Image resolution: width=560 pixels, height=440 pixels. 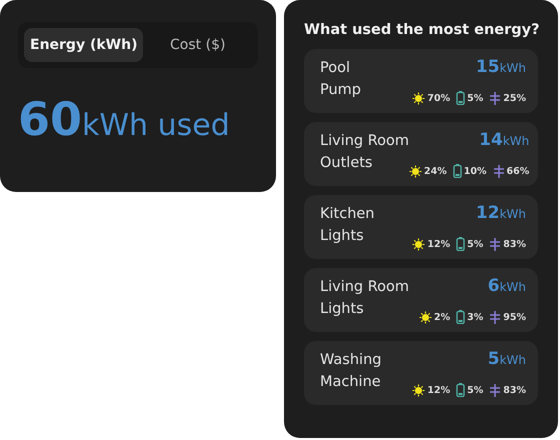 I want to click on tab: Cost ($), so click(x=197, y=45).